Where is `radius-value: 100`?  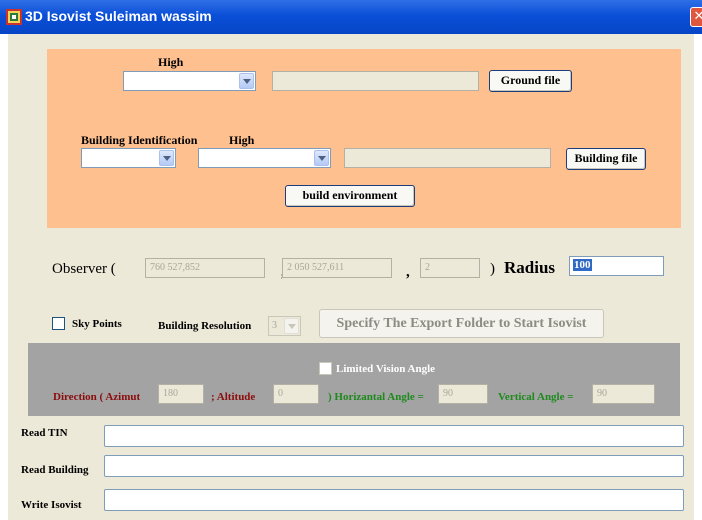
radius-value: 100 is located at coordinates (582, 265).